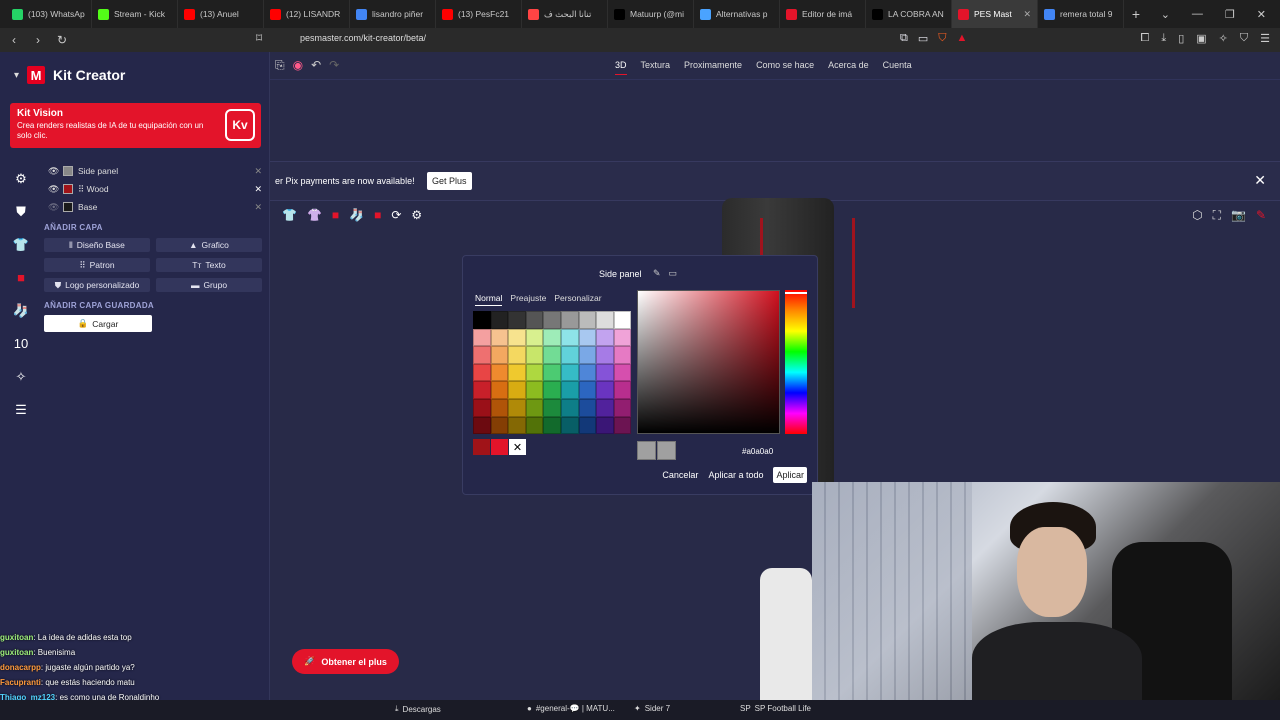 The width and height of the screenshot is (1280, 720). I want to click on browser-tab: (13) Anuel, so click(221, 14).